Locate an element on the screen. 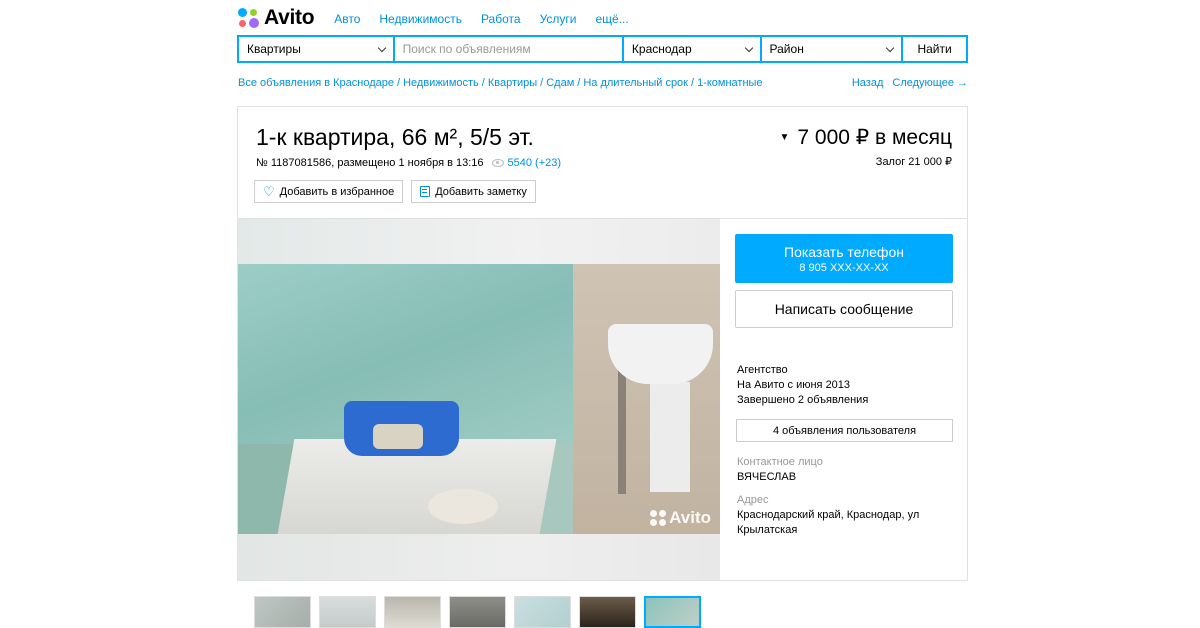  seller-type: Агентство is located at coordinates (802, 370).